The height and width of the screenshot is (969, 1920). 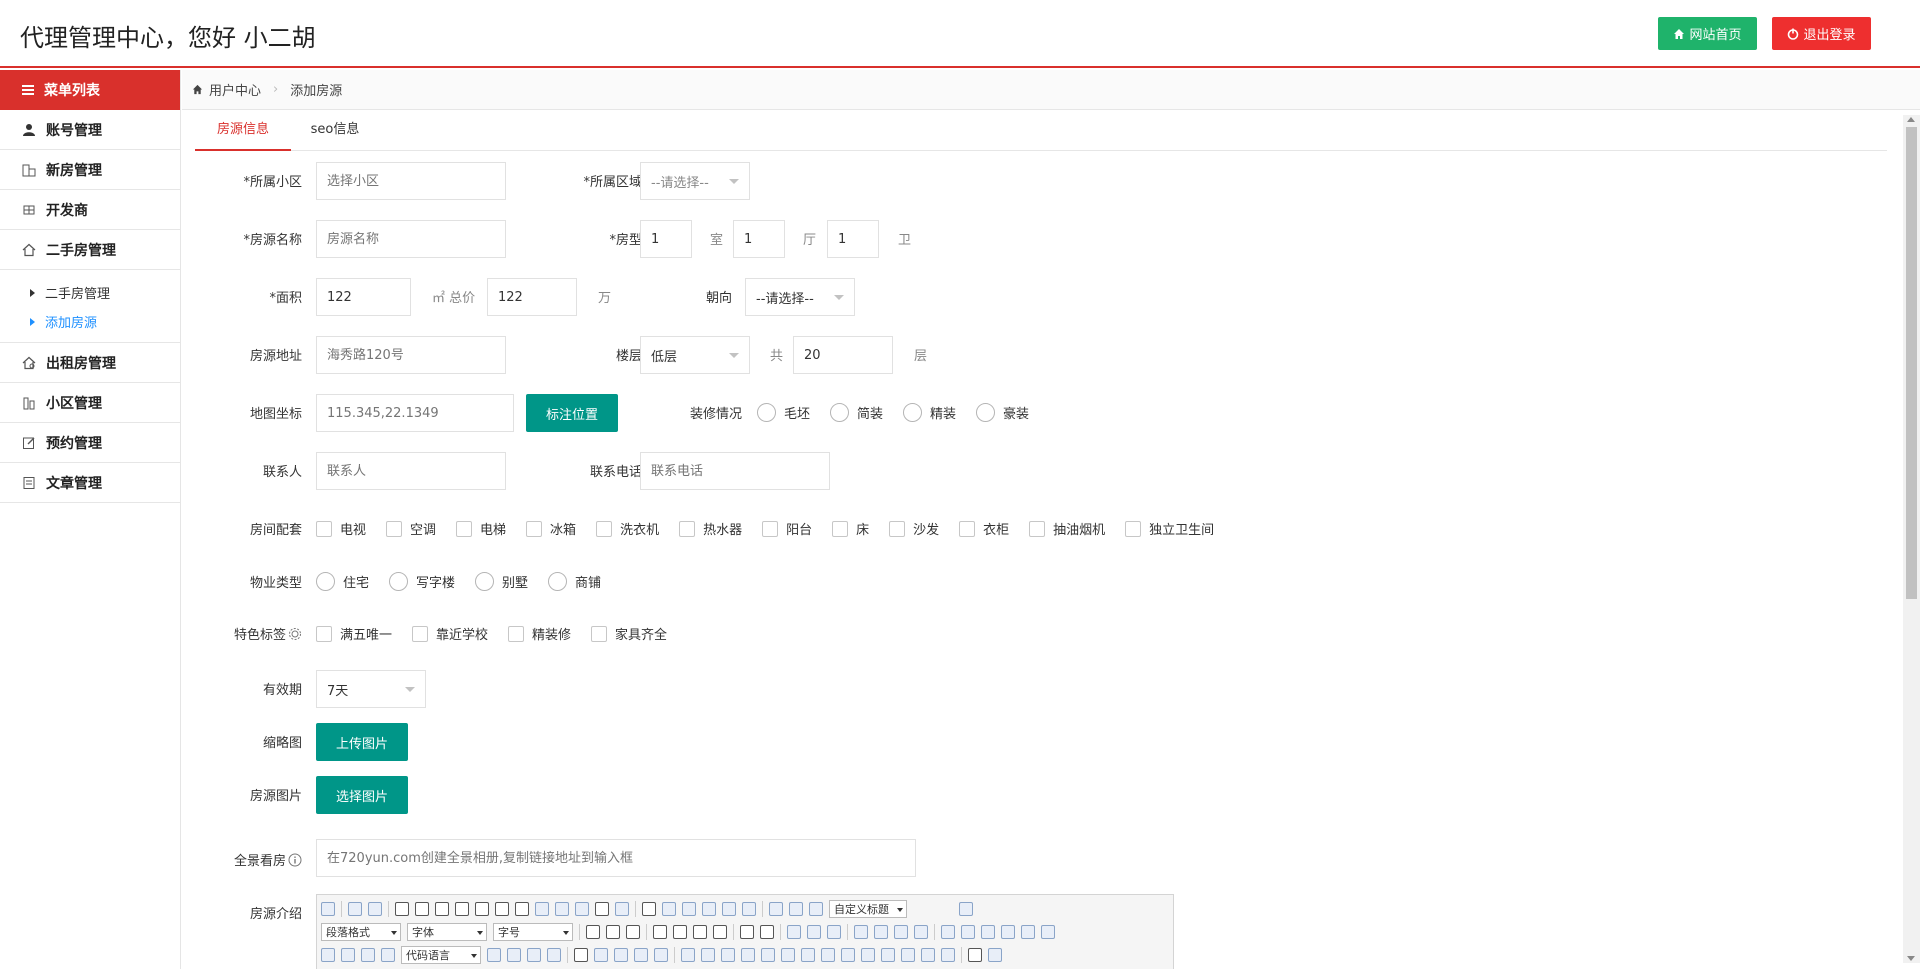 What do you see at coordinates (853, 239) in the screenshot?
I see `baths-input` at bounding box center [853, 239].